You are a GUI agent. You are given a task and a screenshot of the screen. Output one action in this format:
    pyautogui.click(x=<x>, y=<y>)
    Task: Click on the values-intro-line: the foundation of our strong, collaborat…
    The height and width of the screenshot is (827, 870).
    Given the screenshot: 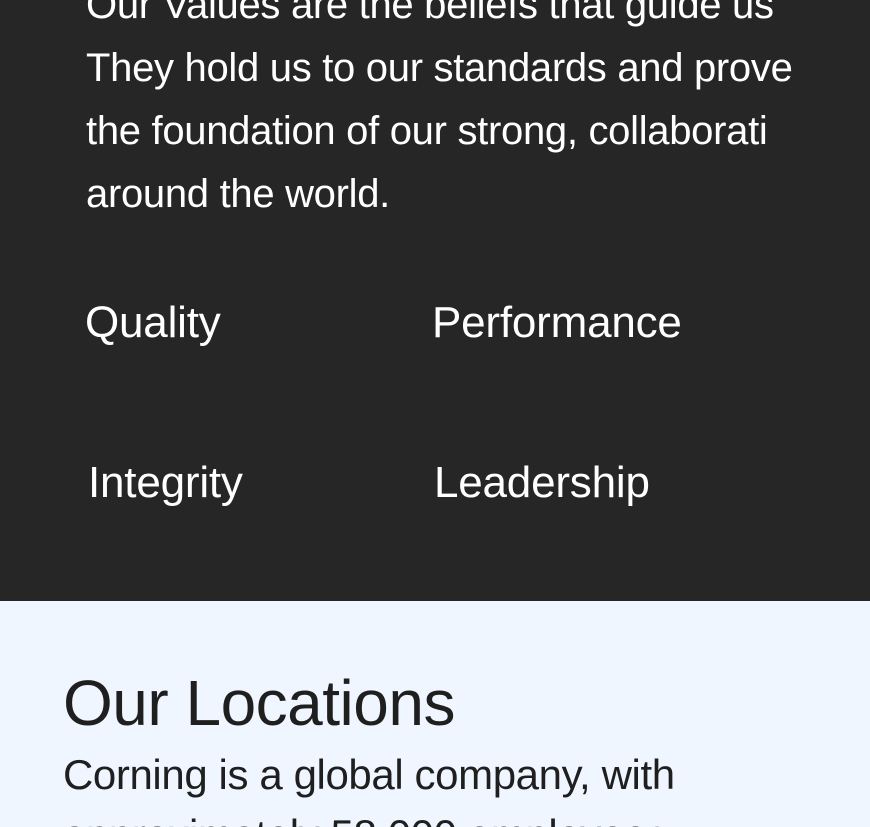 What is the action you would take?
    pyautogui.click(x=427, y=131)
    